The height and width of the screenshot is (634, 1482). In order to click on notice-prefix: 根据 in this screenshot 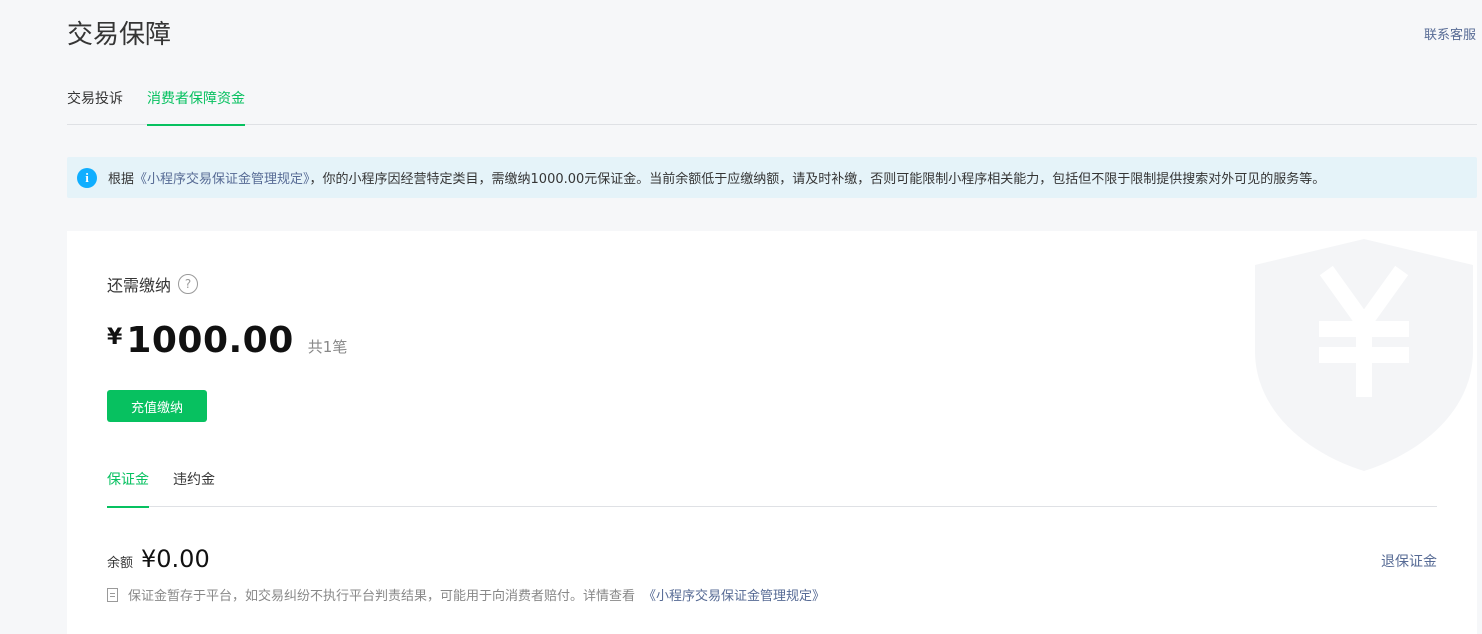, I will do `click(121, 179)`.